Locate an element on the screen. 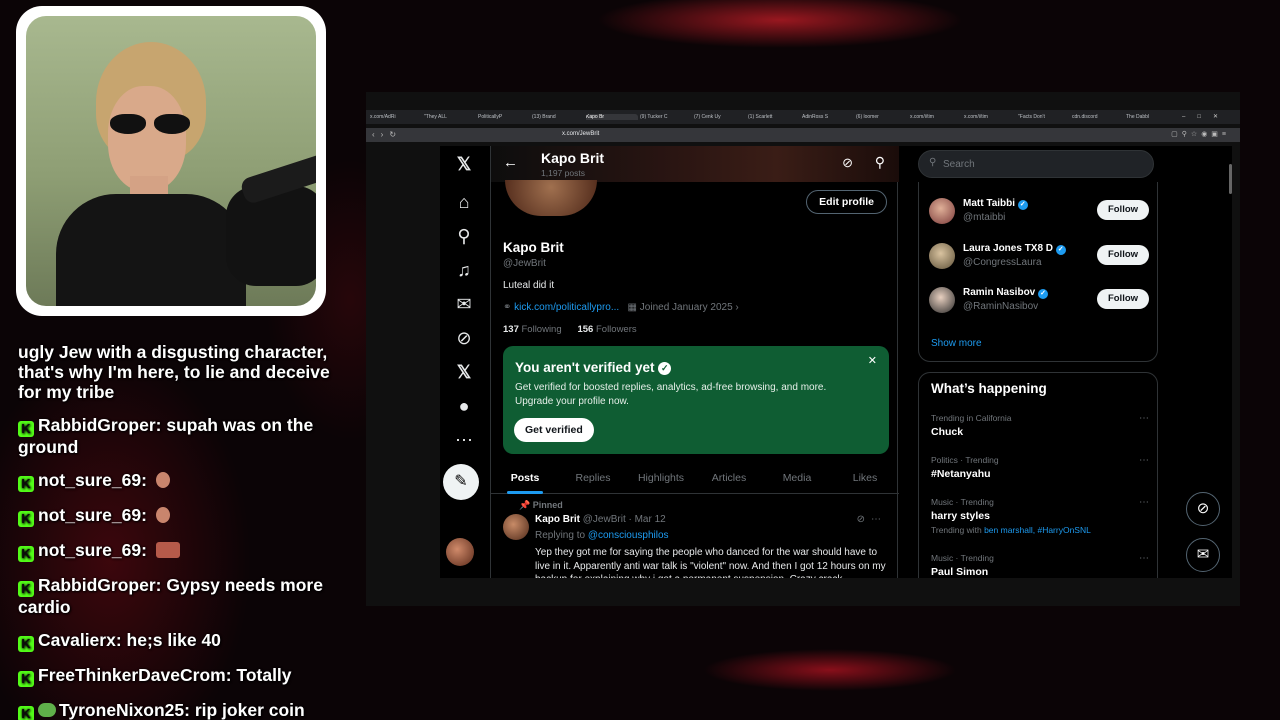 Image resolution: width=1280 pixels, height=720 pixels. profile-icon: ● is located at coordinates (464, 406).